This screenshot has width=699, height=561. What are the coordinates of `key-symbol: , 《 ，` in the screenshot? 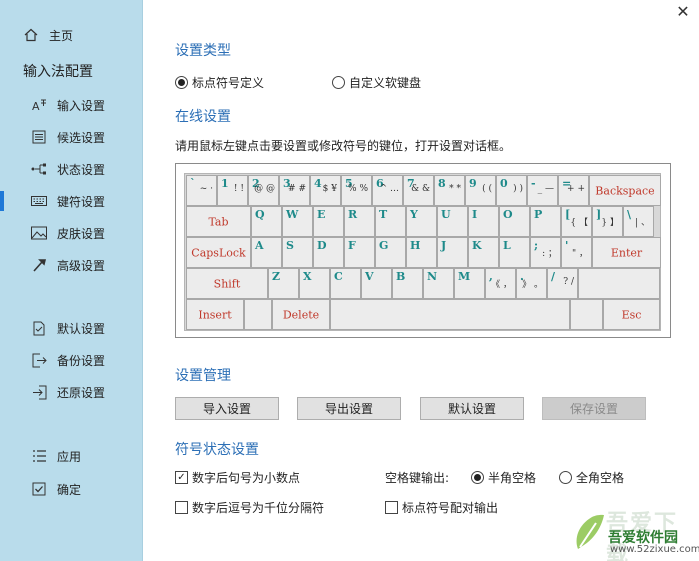 It's located at (500, 283).